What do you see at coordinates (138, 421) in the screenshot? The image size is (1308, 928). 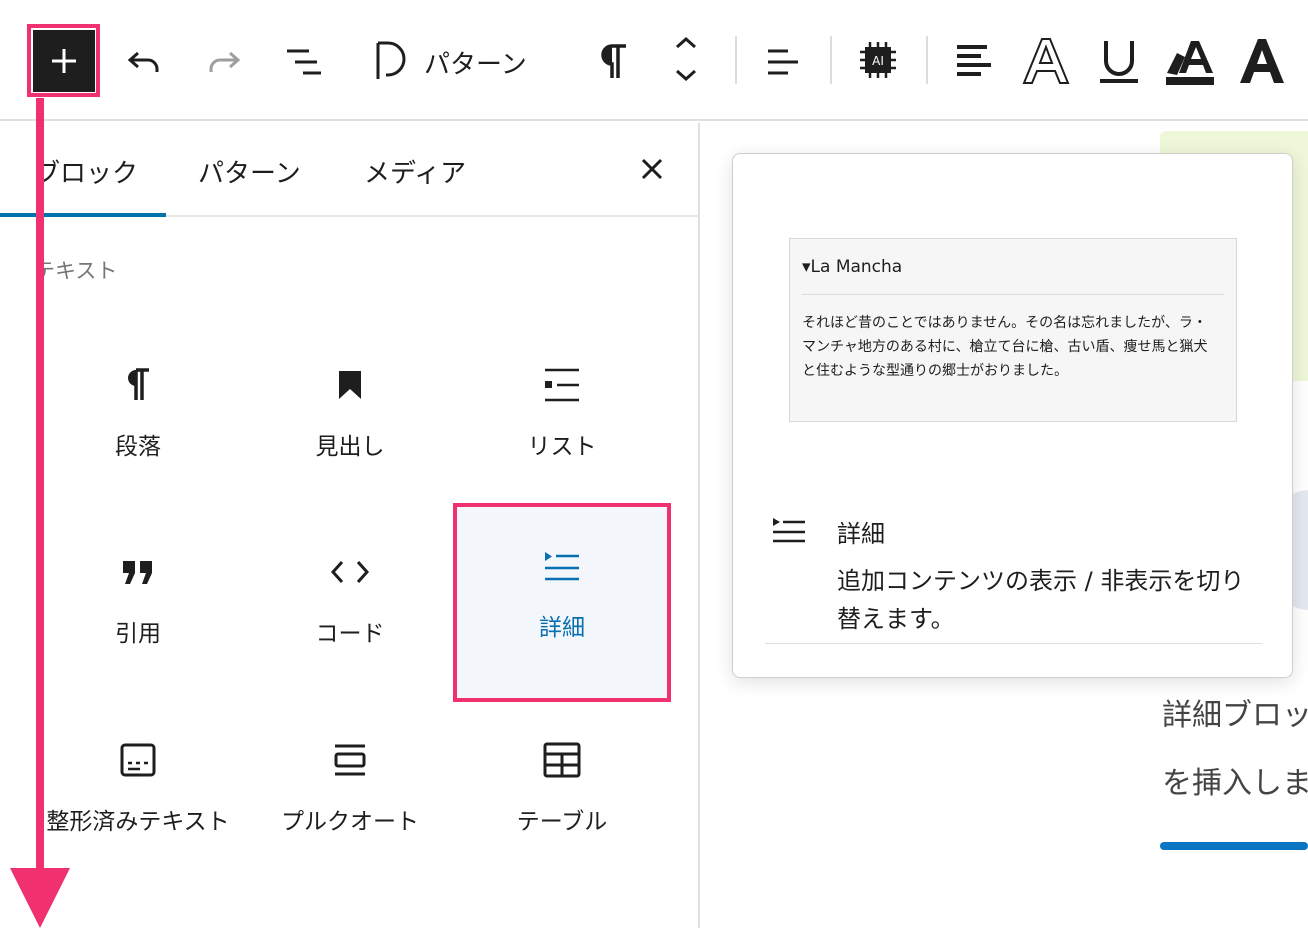 I see `block-item-paragraph: 段落` at bounding box center [138, 421].